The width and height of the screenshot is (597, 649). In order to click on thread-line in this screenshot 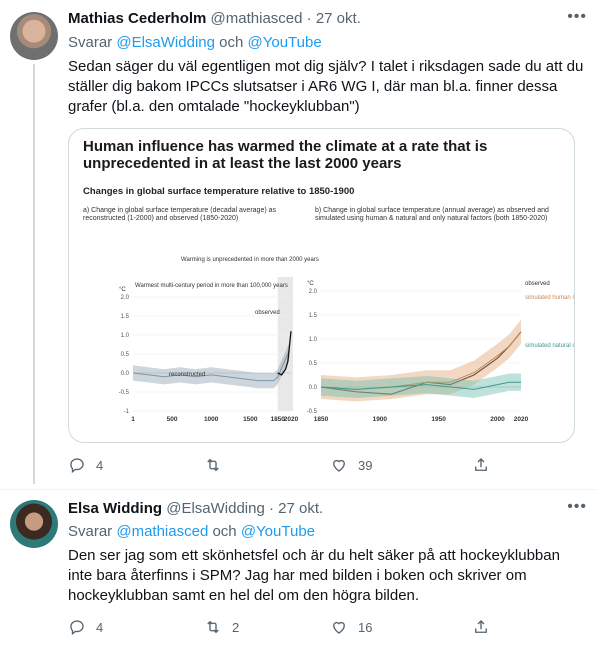, I will do `click(34, 274)`.